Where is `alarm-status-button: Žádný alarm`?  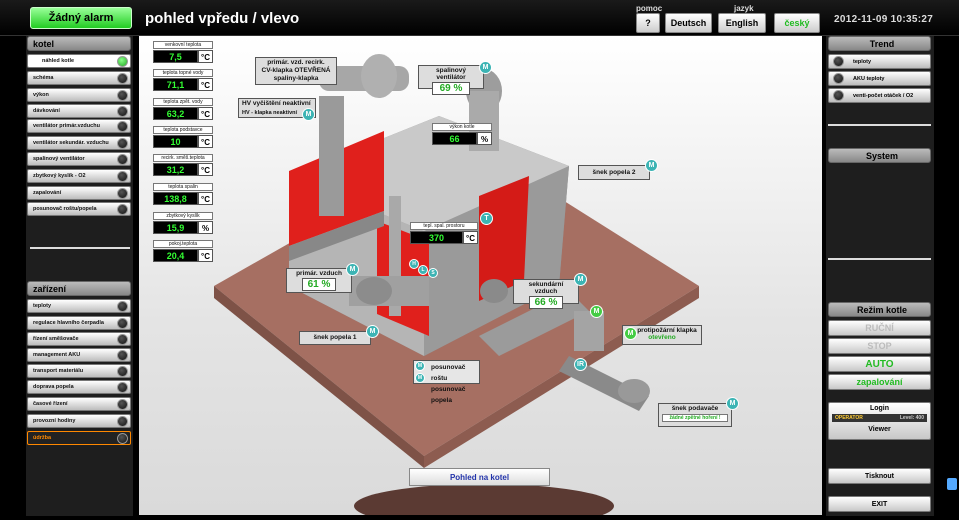 alarm-status-button: Žádný alarm is located at coordinates (81, 18).